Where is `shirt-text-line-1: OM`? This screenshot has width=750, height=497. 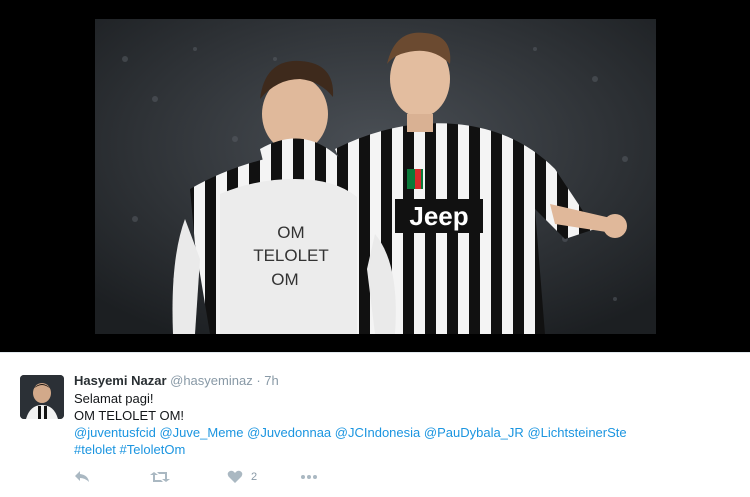 shirt-text-line-1: OM is located at coordinates (290, 232).